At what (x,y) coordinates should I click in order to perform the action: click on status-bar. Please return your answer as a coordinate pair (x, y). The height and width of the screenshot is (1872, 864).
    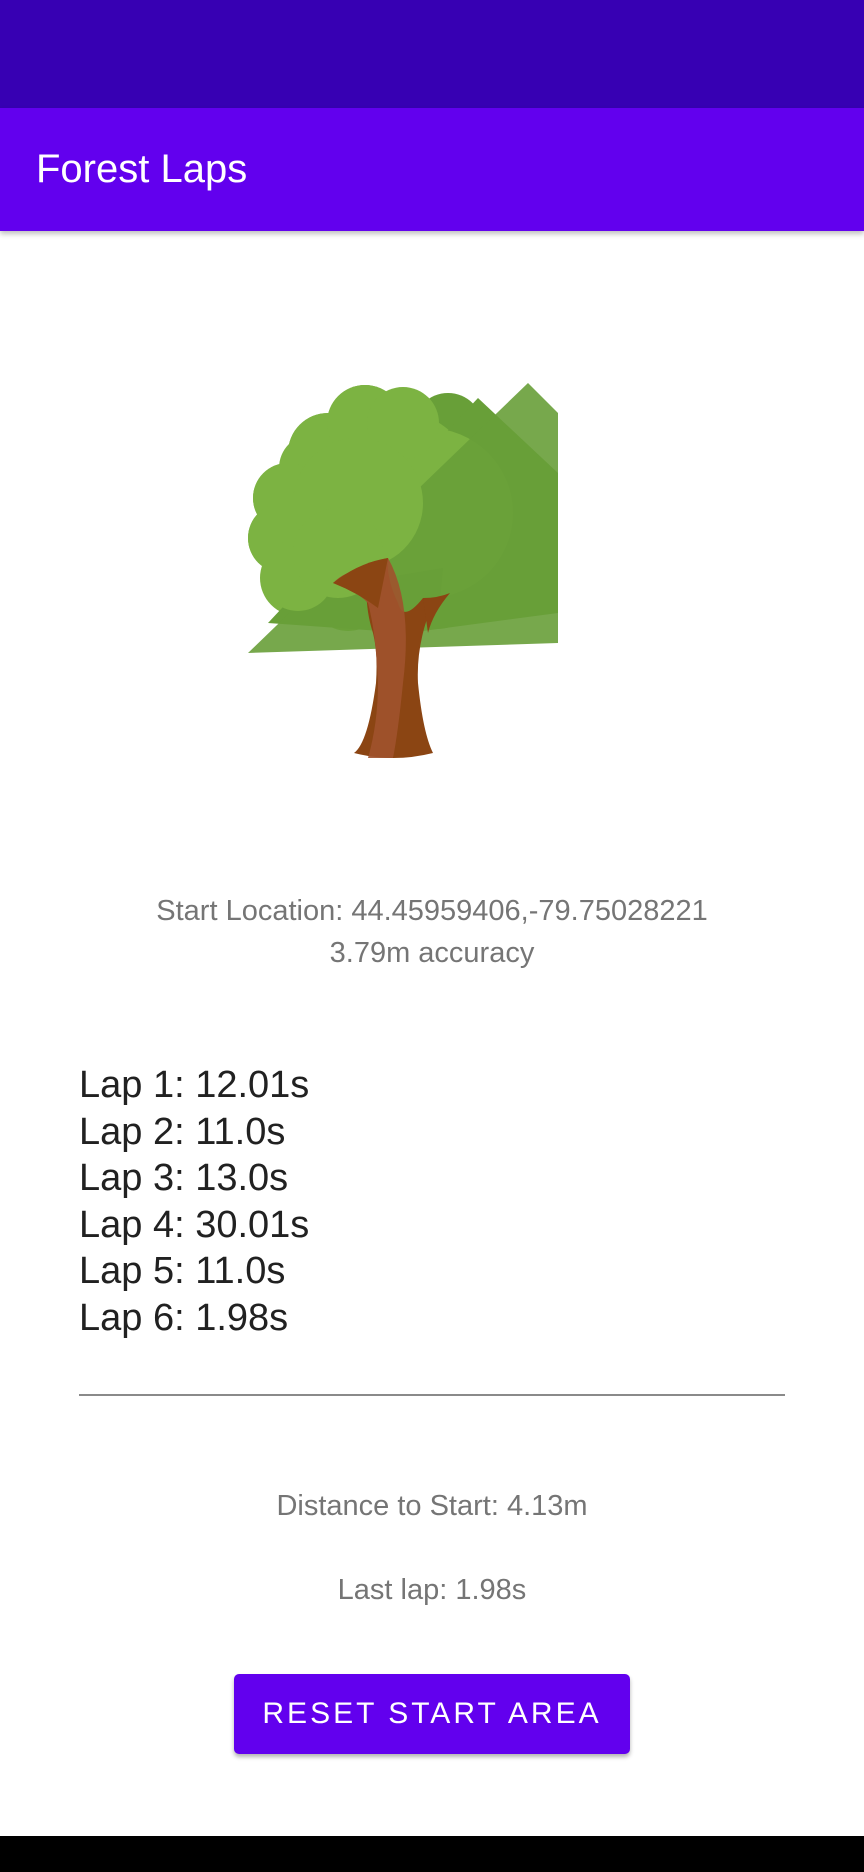
    Looking at the image, I should click on (432, 54).